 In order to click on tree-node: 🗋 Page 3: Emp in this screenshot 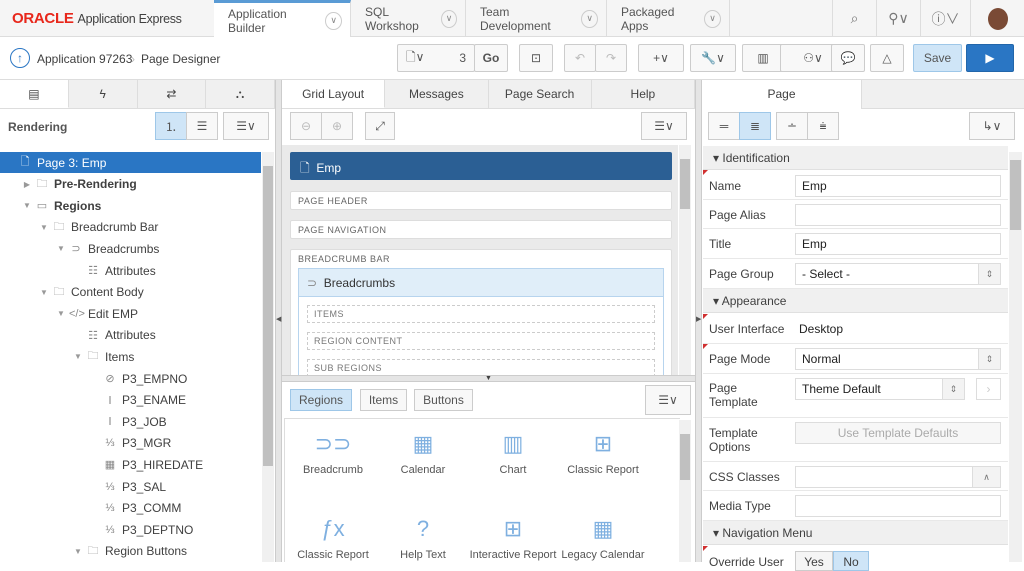, I will do `click(130, 162)`.